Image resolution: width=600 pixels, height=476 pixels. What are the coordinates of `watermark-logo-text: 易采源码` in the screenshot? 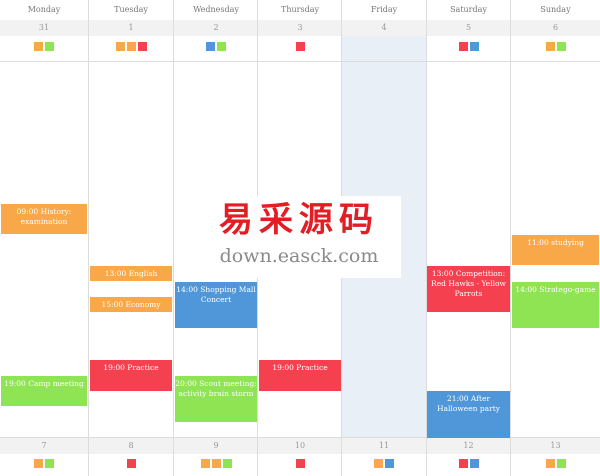 It's located at (299, 220).